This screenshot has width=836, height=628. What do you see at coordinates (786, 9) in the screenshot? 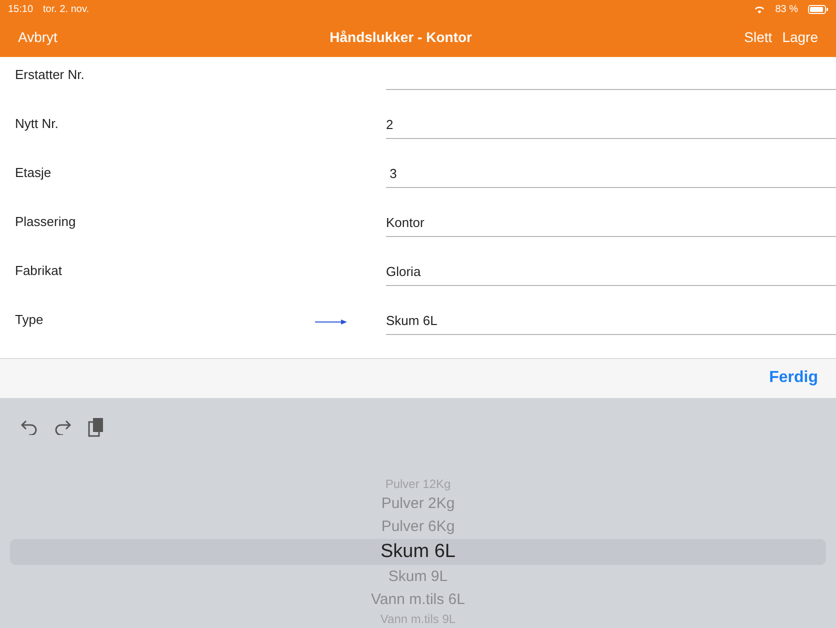
I see `battery-percent: 83 %` at bounding box center [786, 9].